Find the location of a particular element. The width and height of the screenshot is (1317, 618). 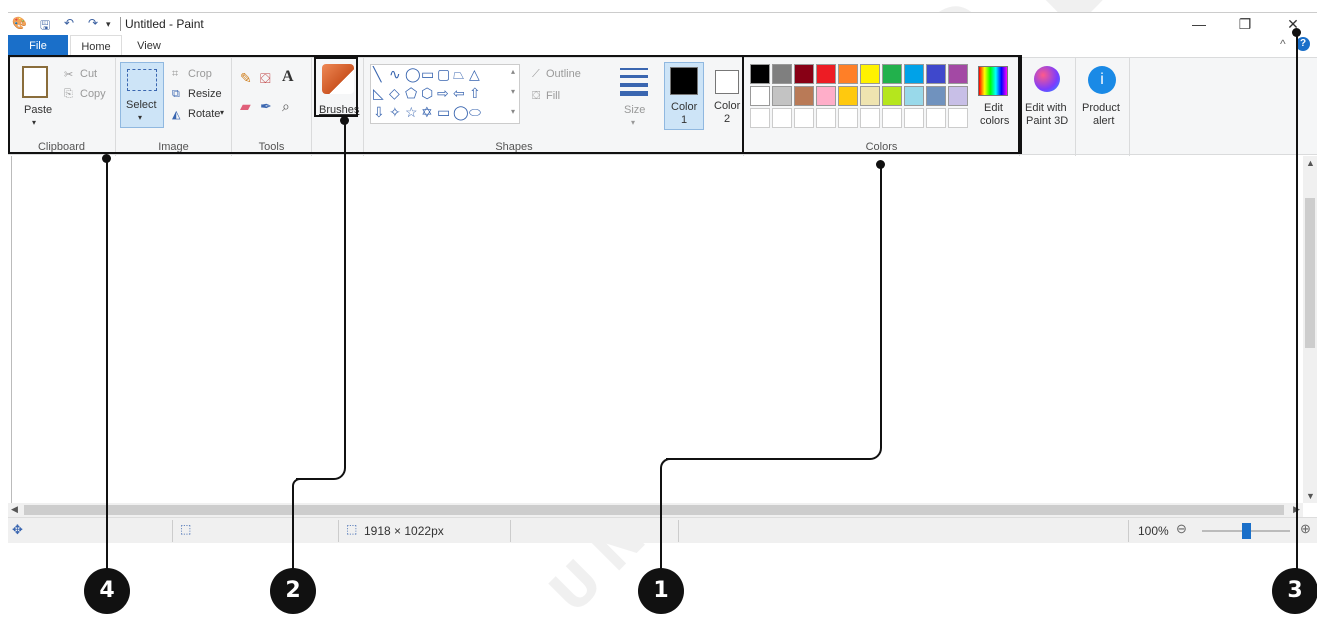

horizontal-scroll-thumb is located at coordinates (654, 510).